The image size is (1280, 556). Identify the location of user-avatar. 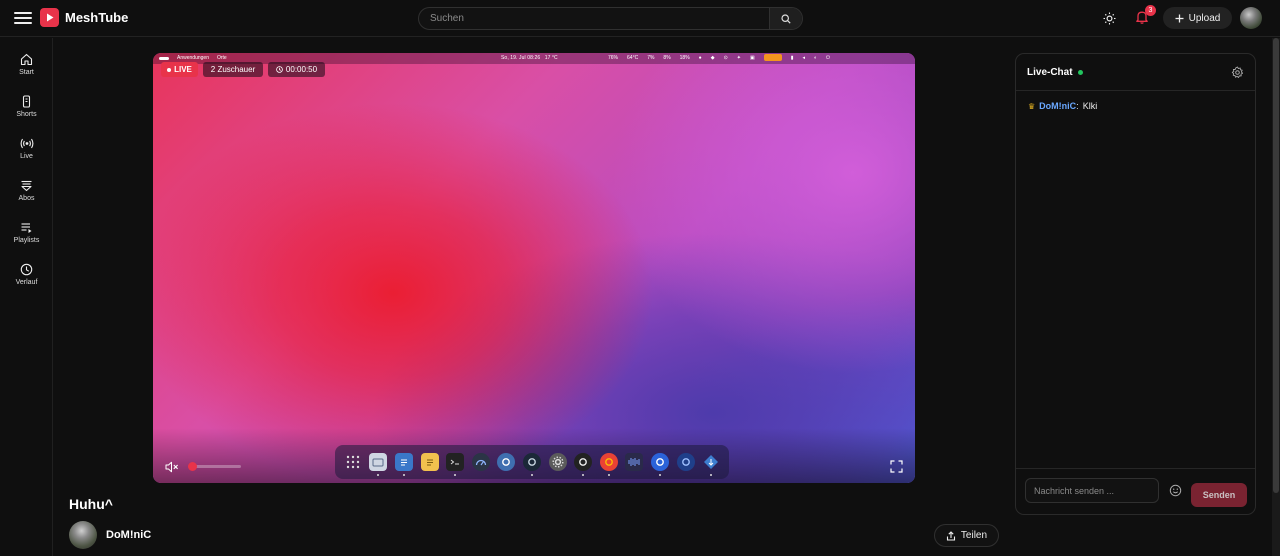
(1251, 18).